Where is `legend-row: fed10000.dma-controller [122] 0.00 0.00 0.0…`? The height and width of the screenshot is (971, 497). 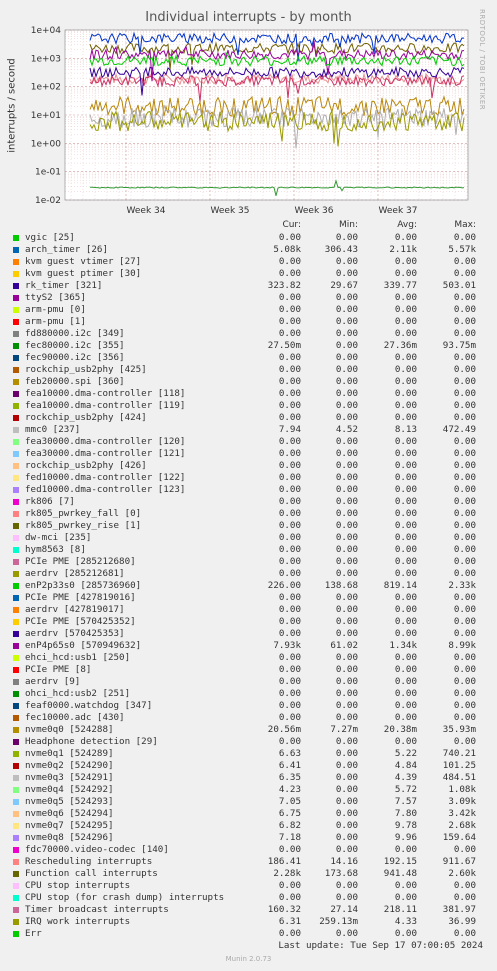 legend-row: fed10000.dma-controller [122] 0.00 0.00 0.0… is located at coordinates (248, 478).